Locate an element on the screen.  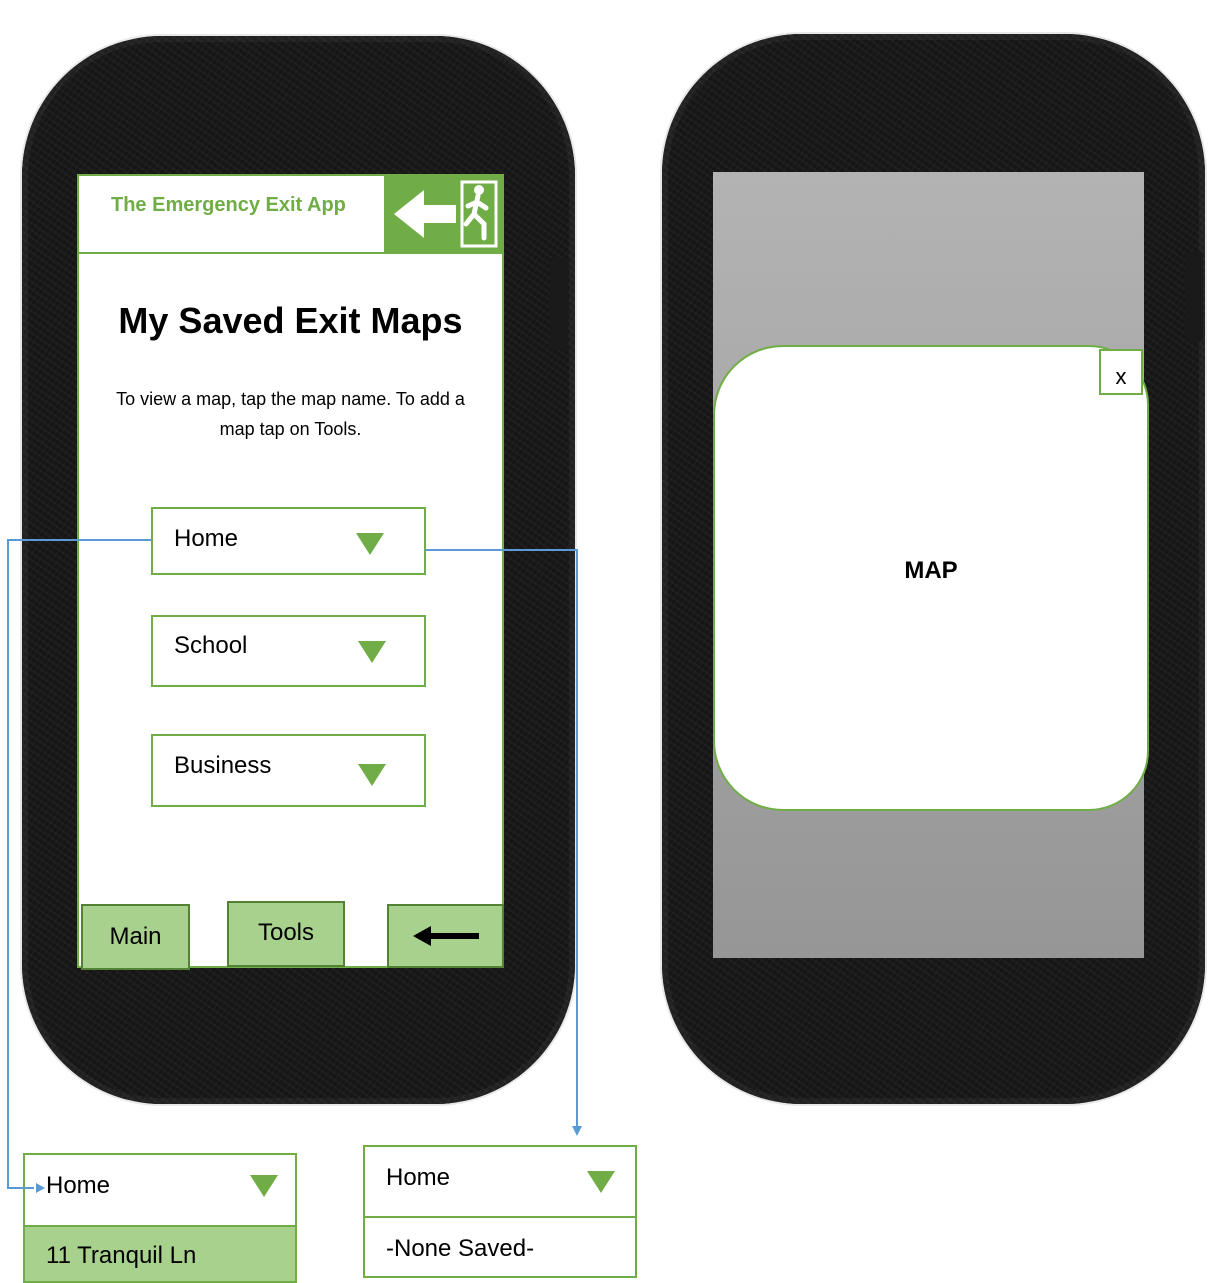
map-modal: MAP is located at coordinates (931, 578).